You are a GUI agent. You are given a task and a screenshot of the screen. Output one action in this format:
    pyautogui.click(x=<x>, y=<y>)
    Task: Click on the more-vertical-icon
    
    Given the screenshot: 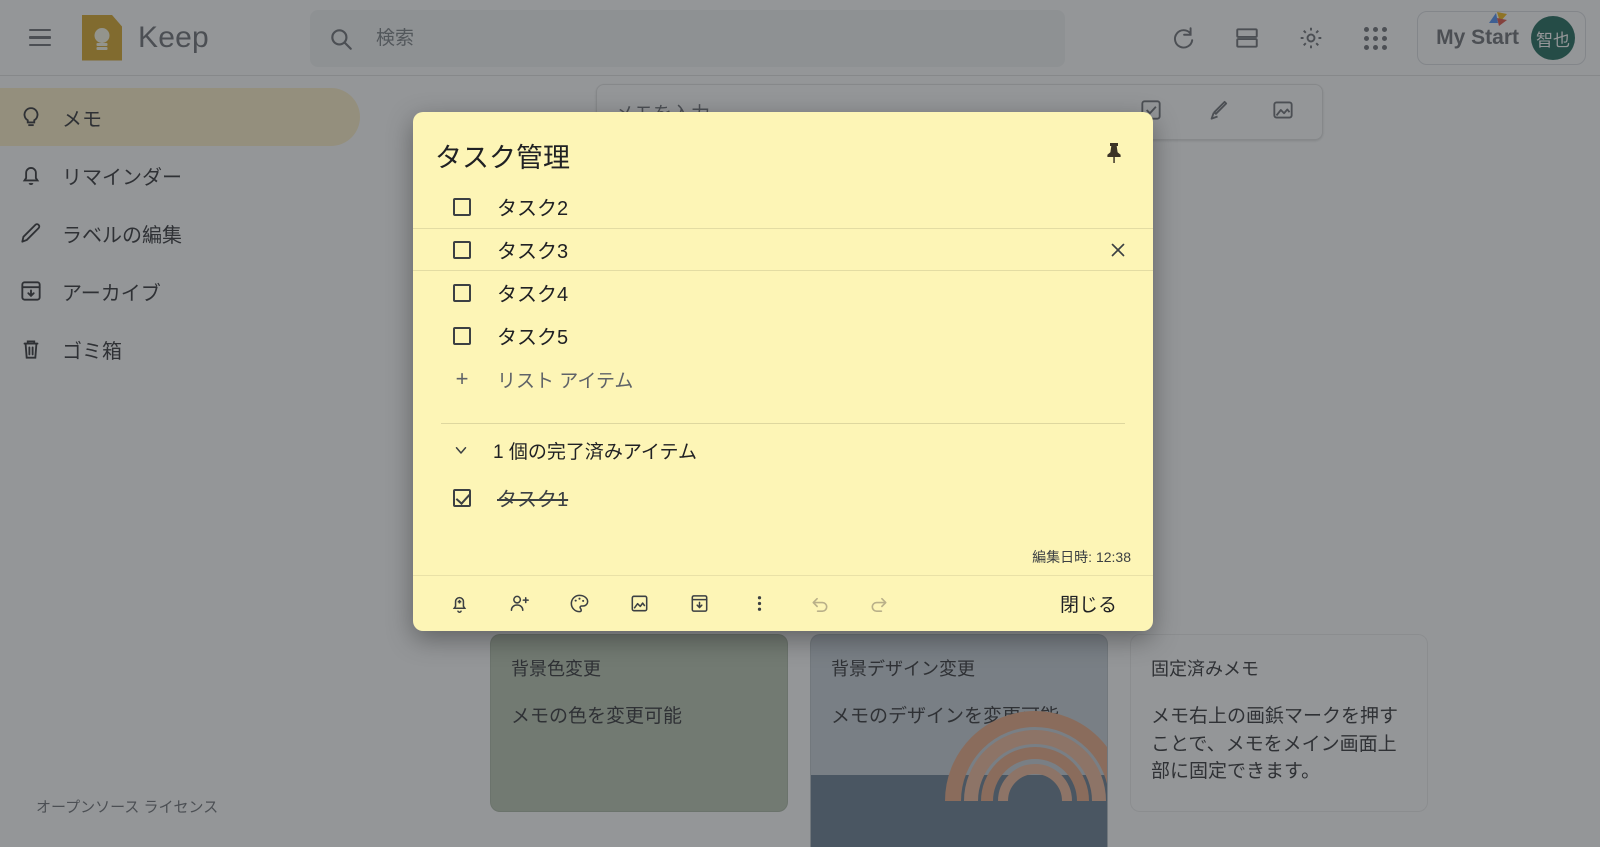 What is the action you would take?
    pyautogui.click(x=759, y=603)
    